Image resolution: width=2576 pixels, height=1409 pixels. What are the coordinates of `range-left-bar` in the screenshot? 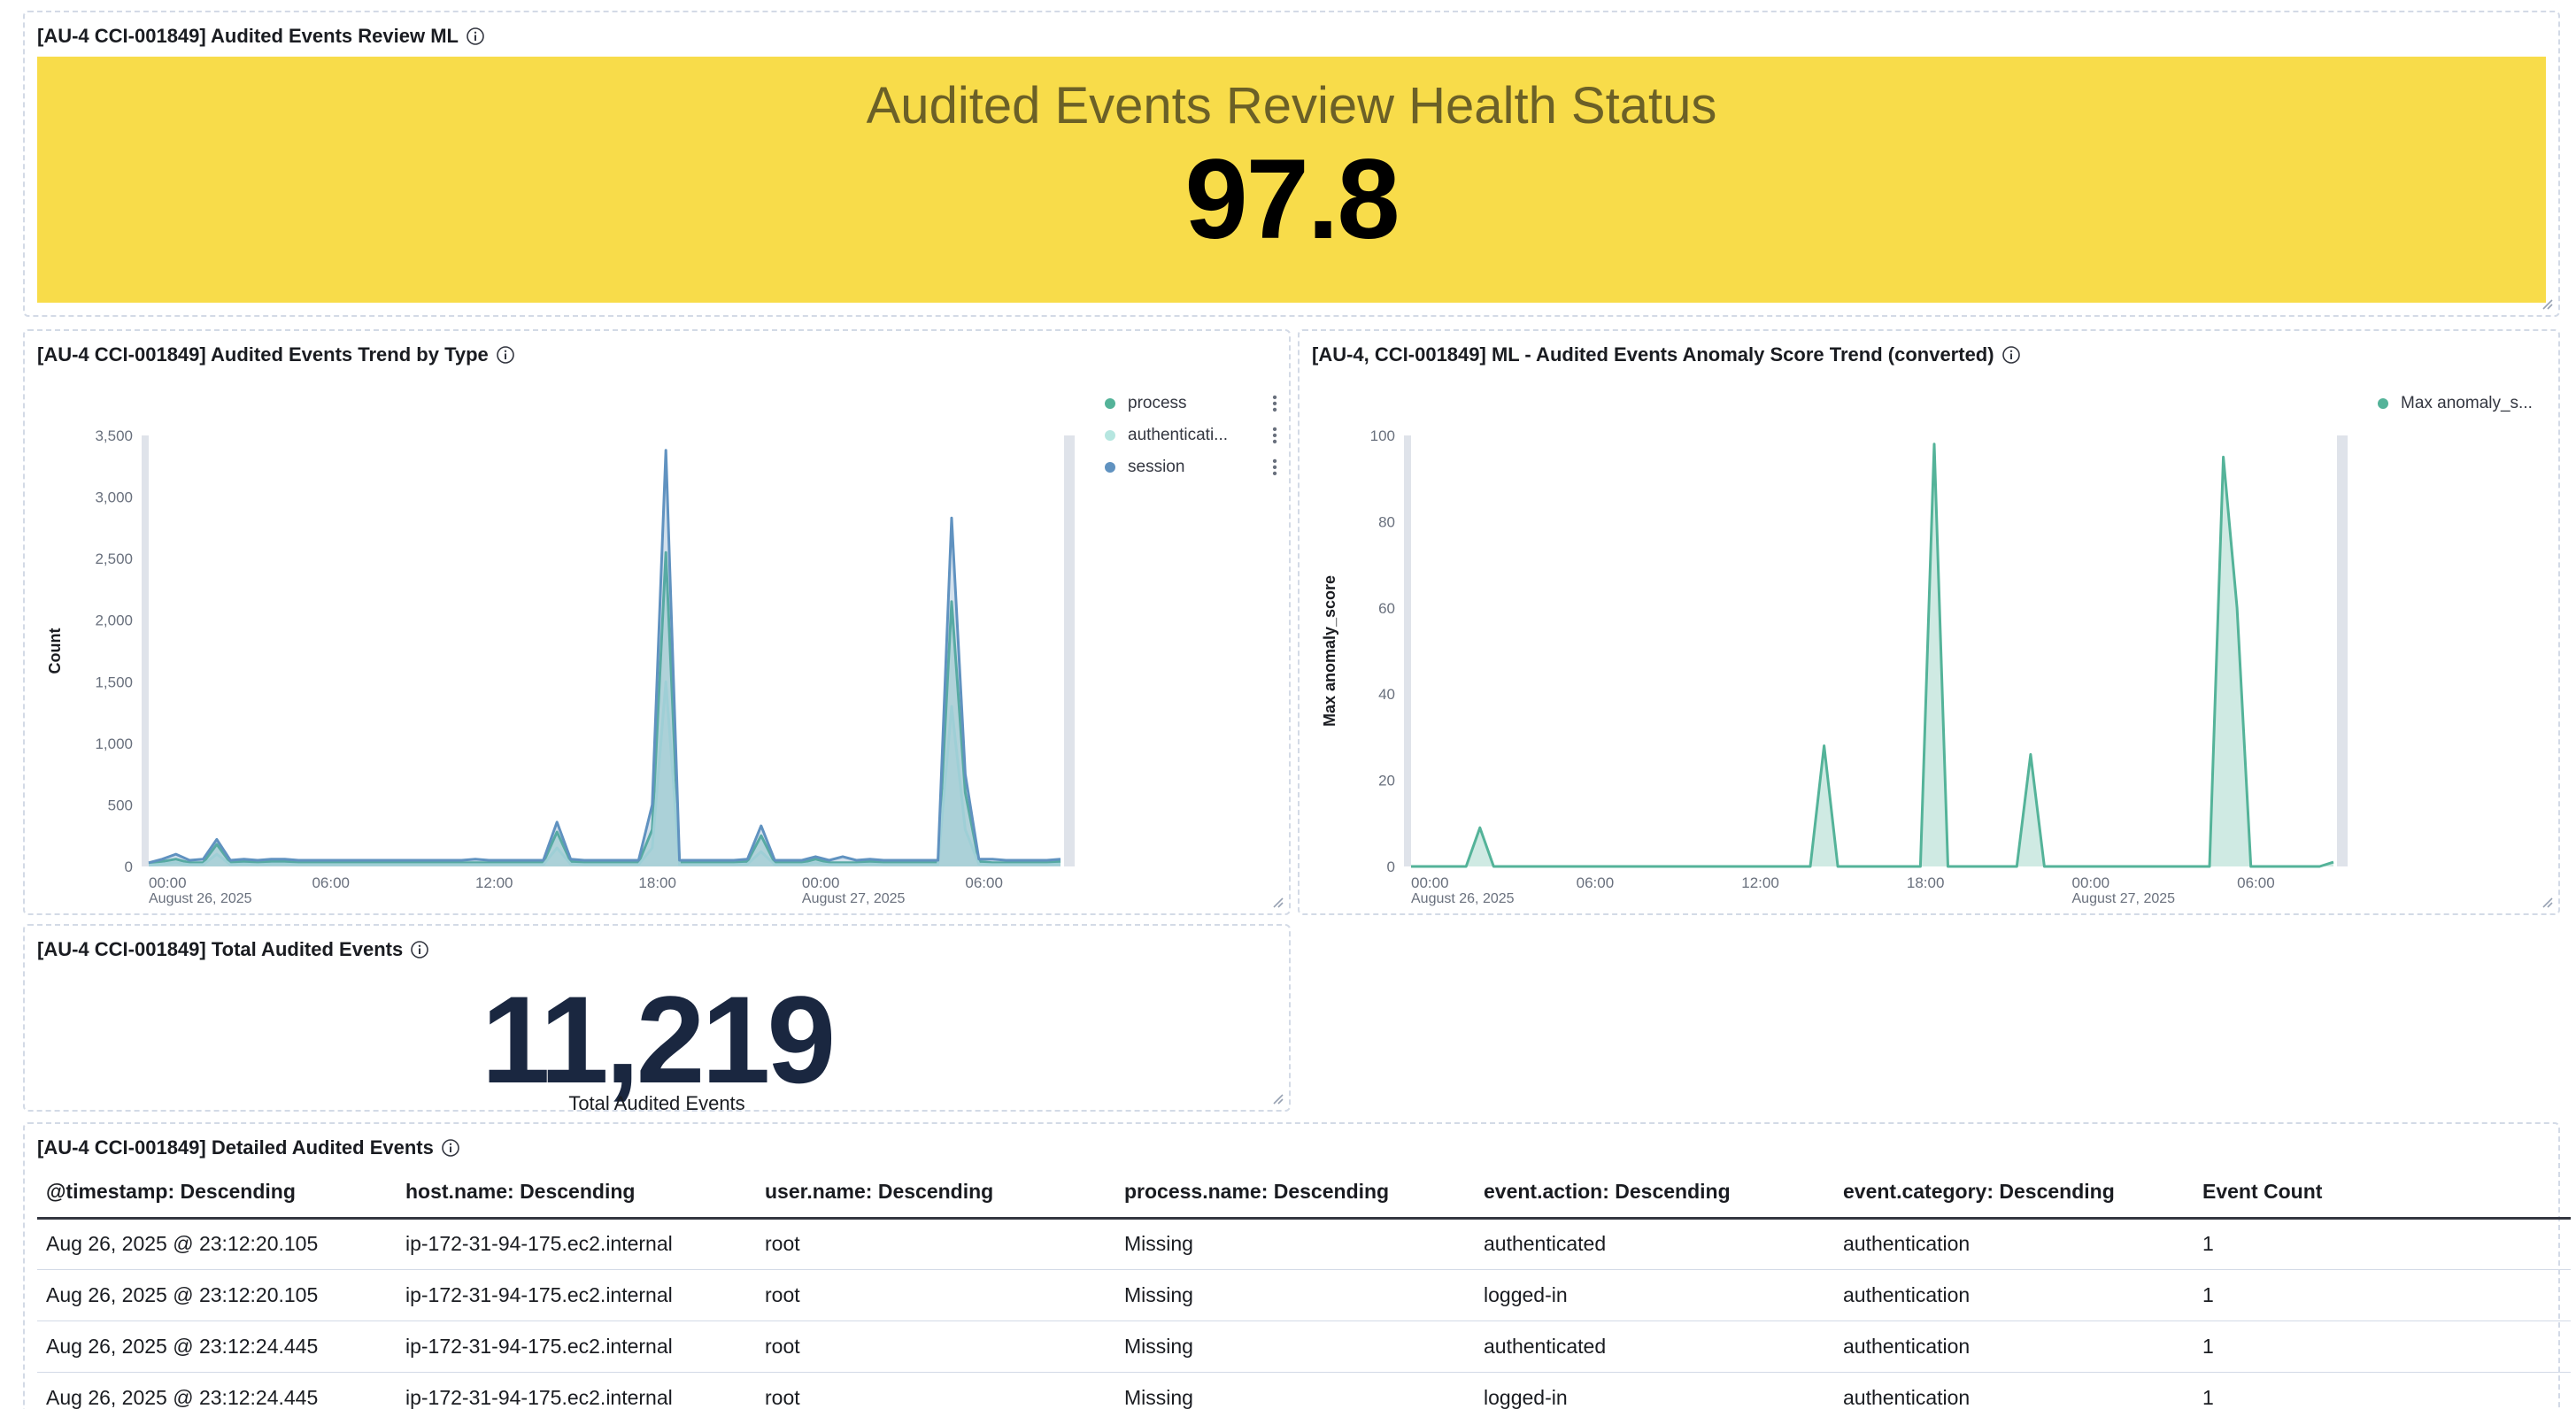 It's located at (1407, 650).